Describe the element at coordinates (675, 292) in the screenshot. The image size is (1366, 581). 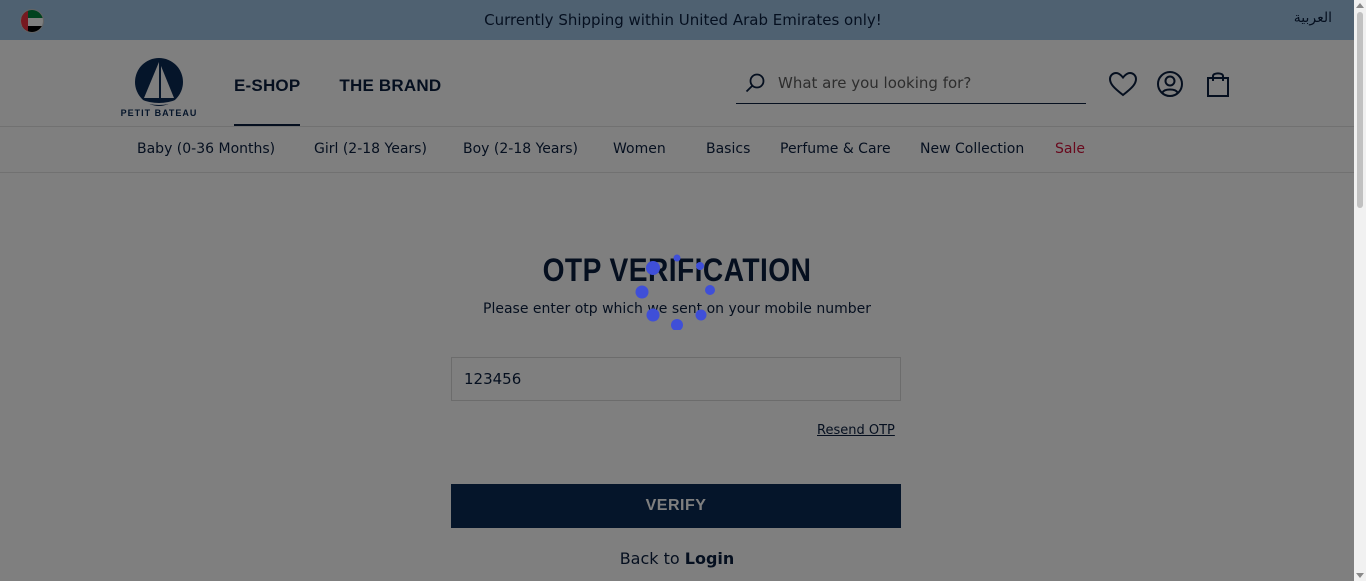
I see `loading-spinner-icon` at that location.